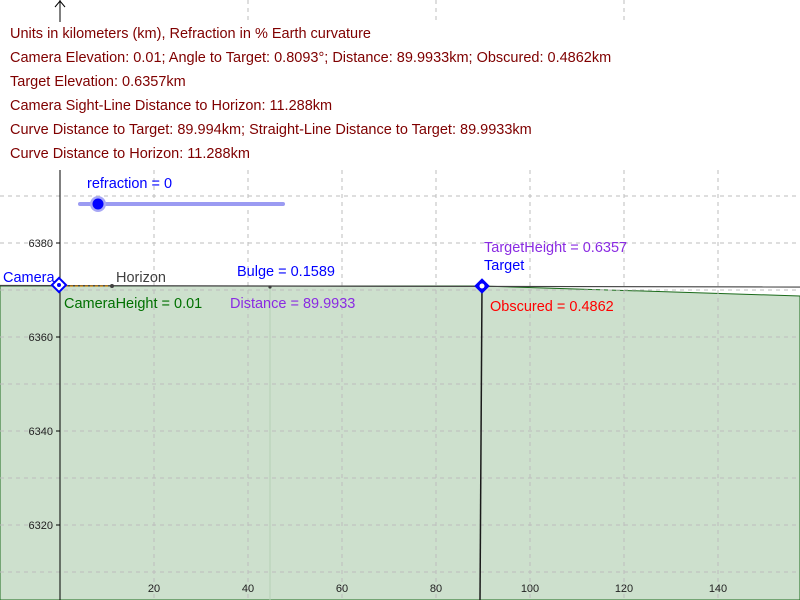 This screenshot has height=600, width=800. What do you see at coordinates (41, 244) in the screenshot?
I see `y-tick-label: 6380` at bounding box center [41, 244].